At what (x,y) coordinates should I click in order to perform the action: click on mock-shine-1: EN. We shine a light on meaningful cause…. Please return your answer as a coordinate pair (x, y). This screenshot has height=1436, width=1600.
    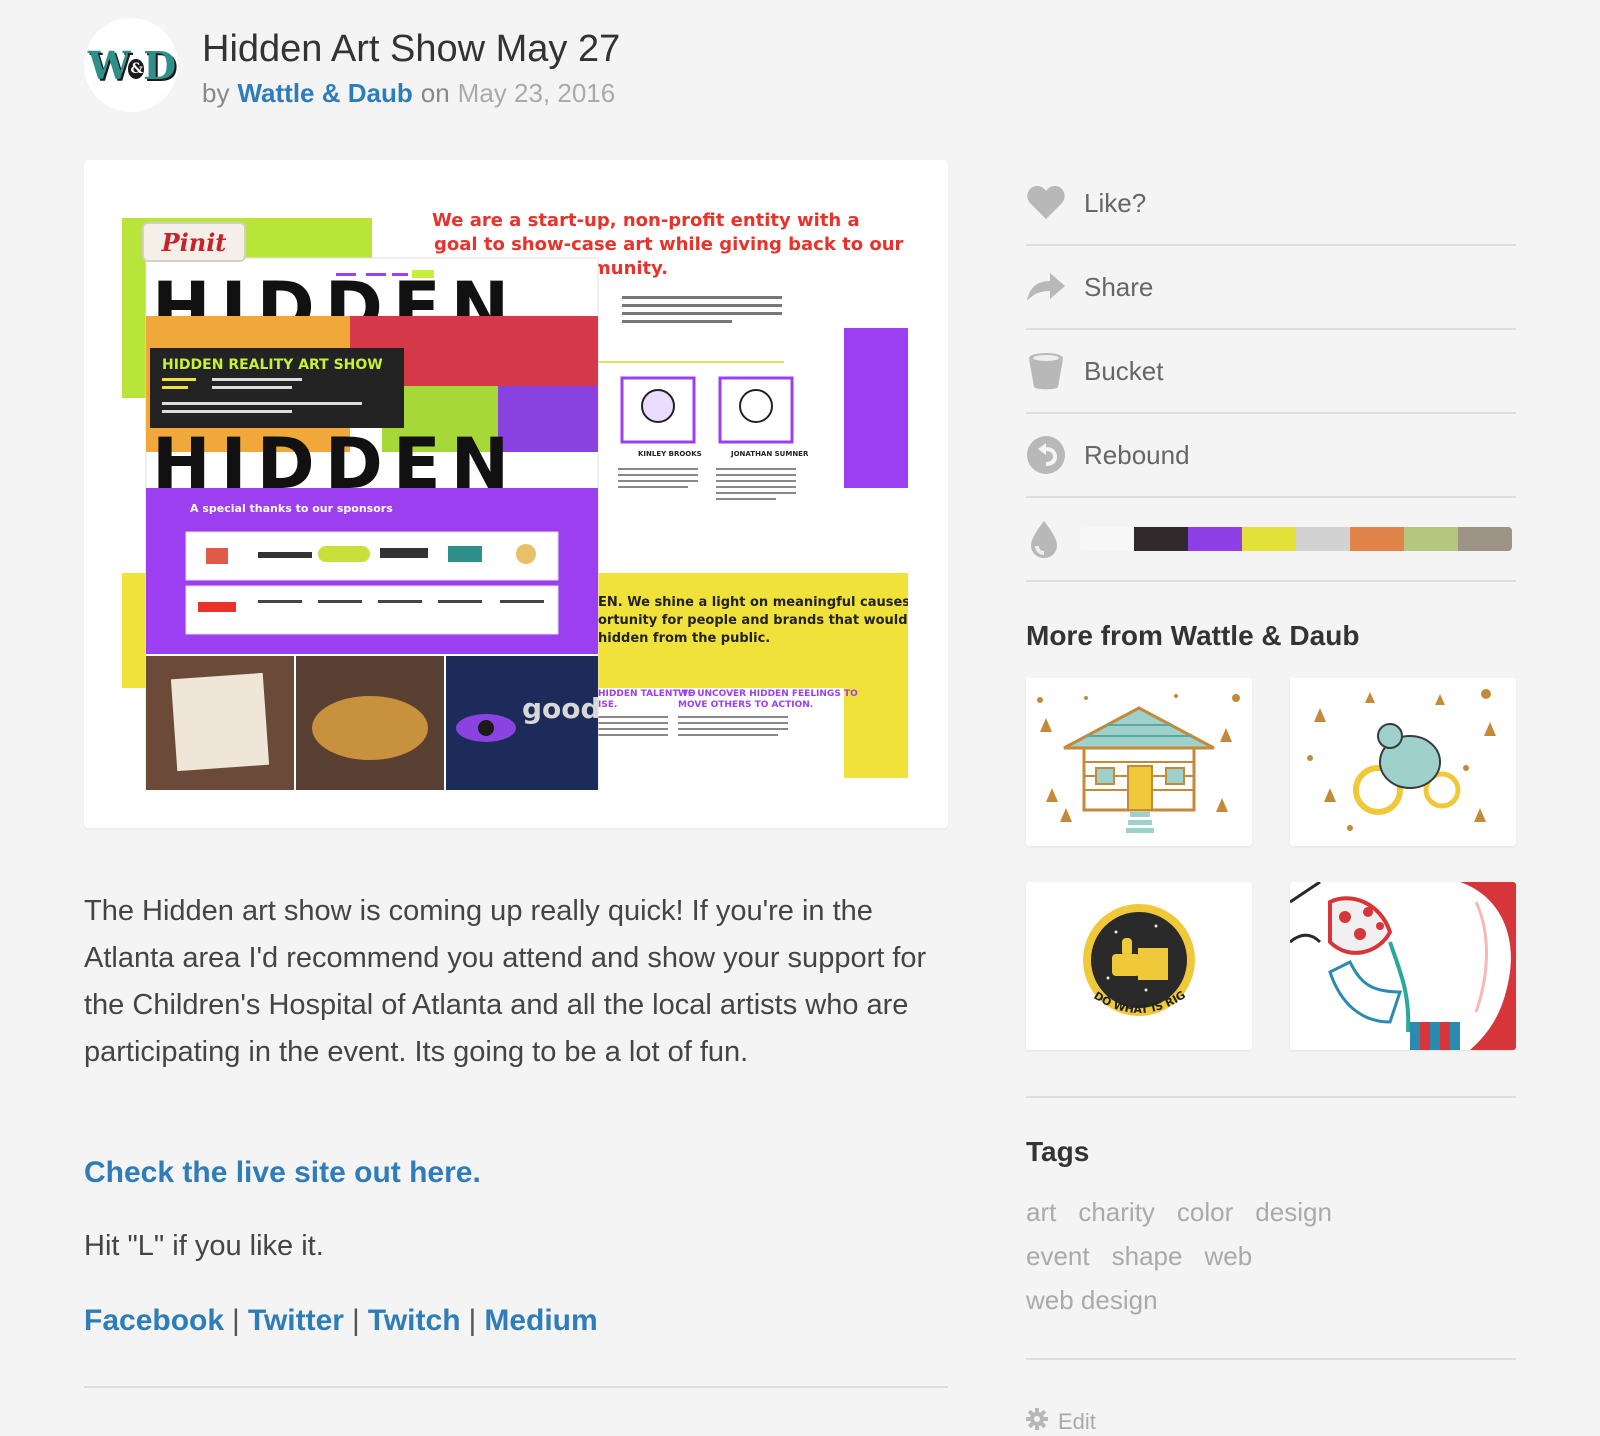
    Looking at the image, I should click on (753, 602).